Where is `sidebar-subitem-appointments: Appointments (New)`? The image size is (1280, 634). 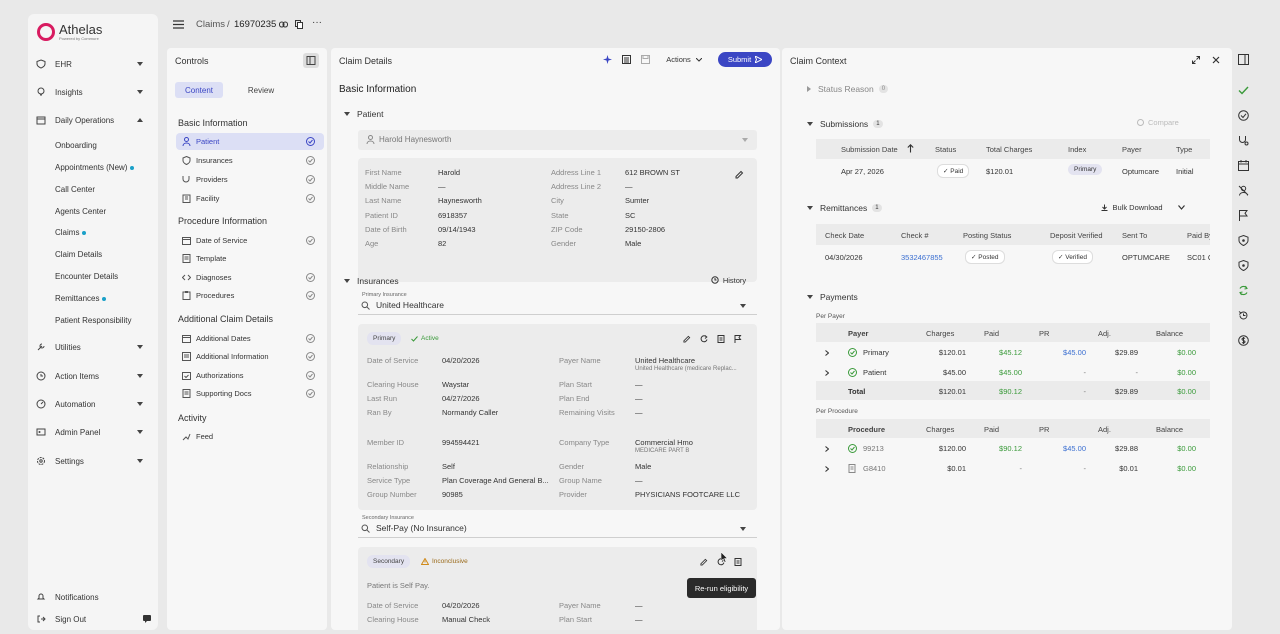 sidebar-subitem-appointments: Appointments (New) is located at coordinates (95, 167).